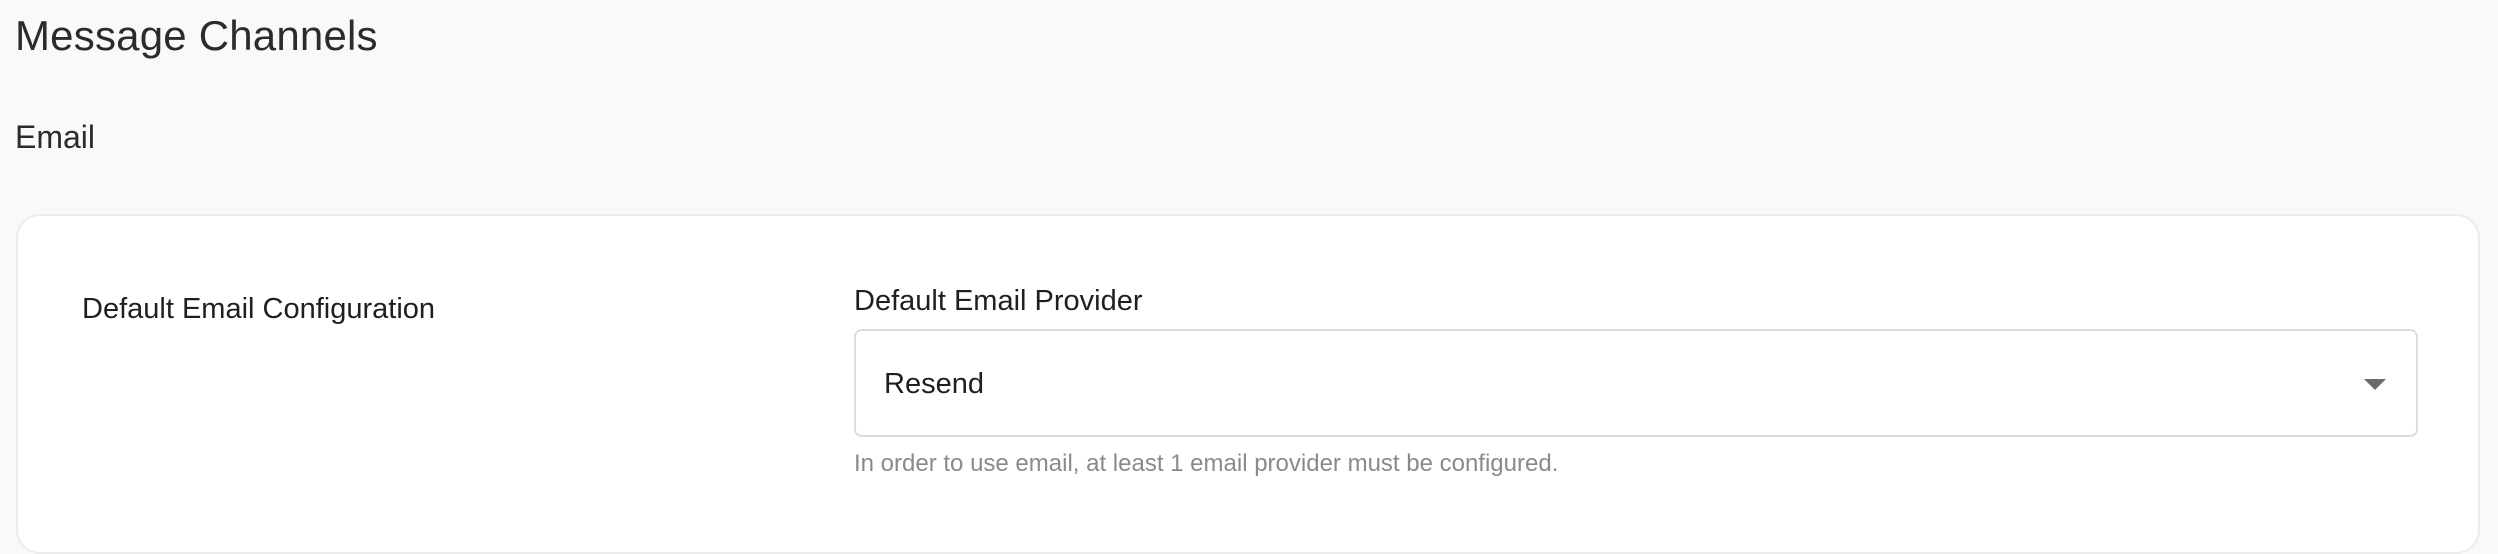  Describe the element at coordinates (2375, 384) in the screenshot. I see `caret-down-icon` at that location.